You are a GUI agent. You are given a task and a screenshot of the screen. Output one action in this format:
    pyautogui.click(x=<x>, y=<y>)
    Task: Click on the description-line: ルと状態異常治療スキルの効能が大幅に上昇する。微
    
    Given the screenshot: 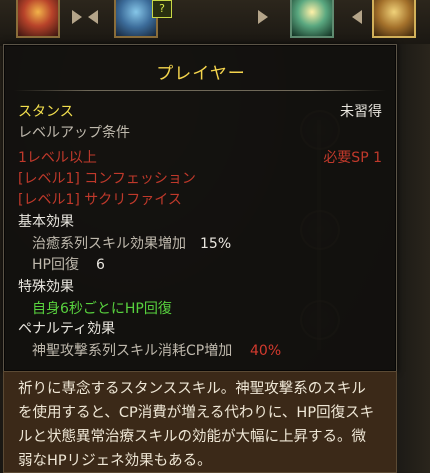 What is the action you would take?
    pyautogui.click(x=192, y=437)
    